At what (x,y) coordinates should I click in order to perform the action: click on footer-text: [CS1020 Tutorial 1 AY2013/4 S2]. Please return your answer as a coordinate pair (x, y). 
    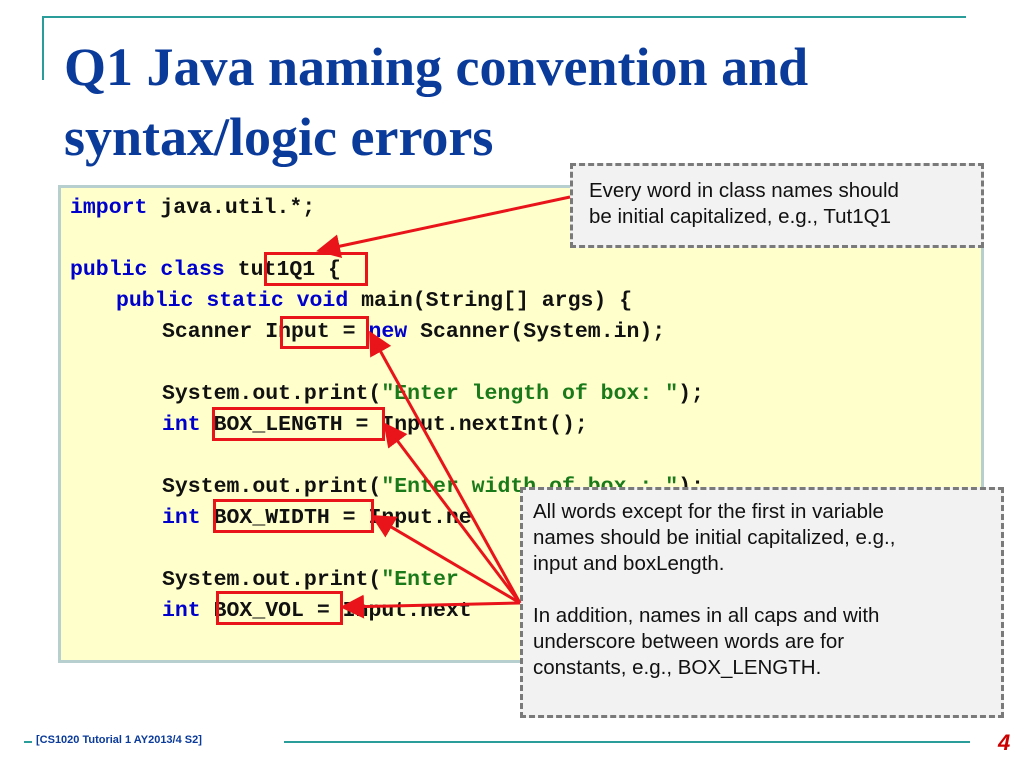
    Looking at the image, I should click on (119, 740).